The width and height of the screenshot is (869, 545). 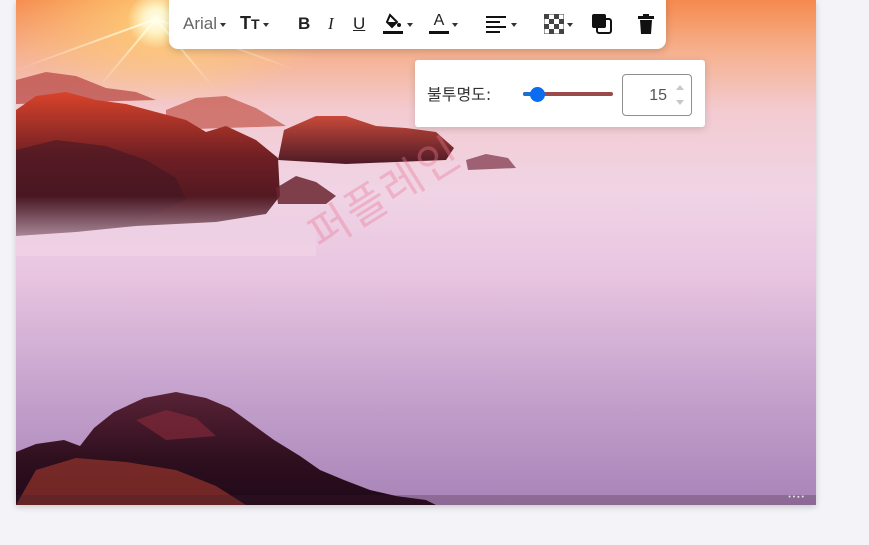 I want to click on fill-color-dropdown, so click(x=397, y=24).